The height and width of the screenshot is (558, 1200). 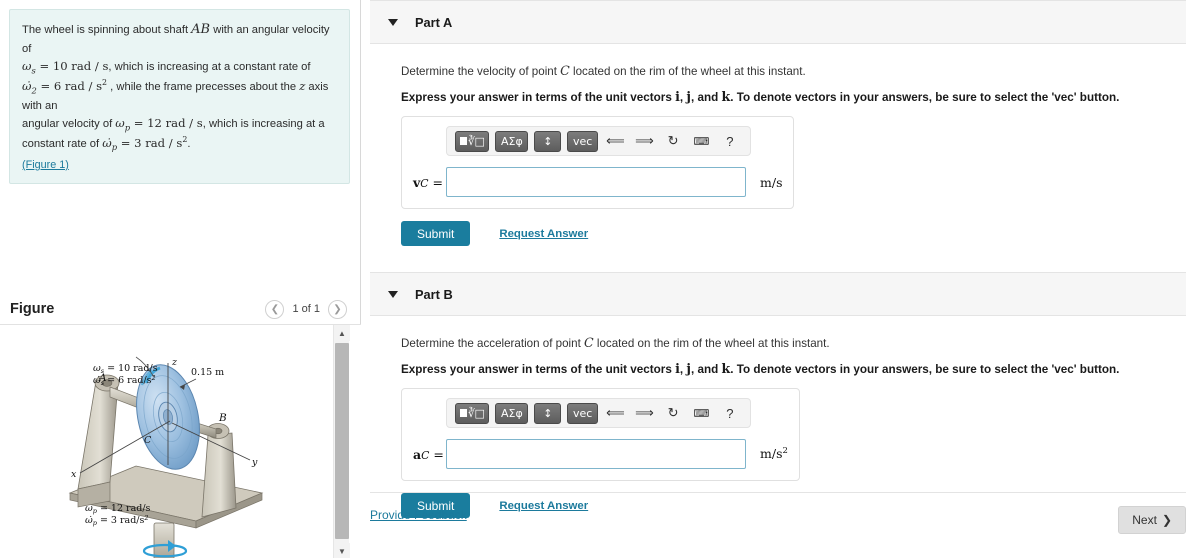 What do you see at coordinates (771, 182) in the screenshot?
I see `part-a-units: m/s` at bounding box center [771, 182].